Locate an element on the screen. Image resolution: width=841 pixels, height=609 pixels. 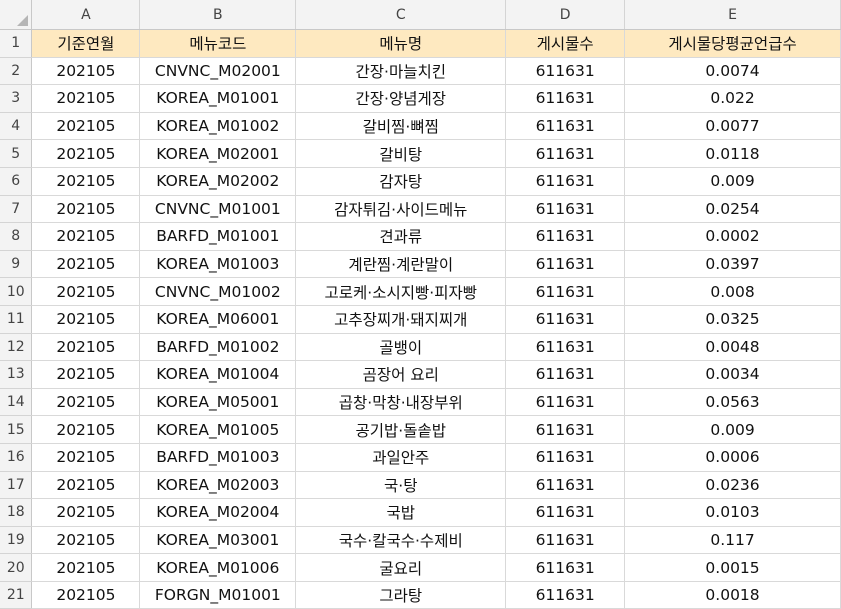
column-header-b: B is located at coordinates (218, 15).